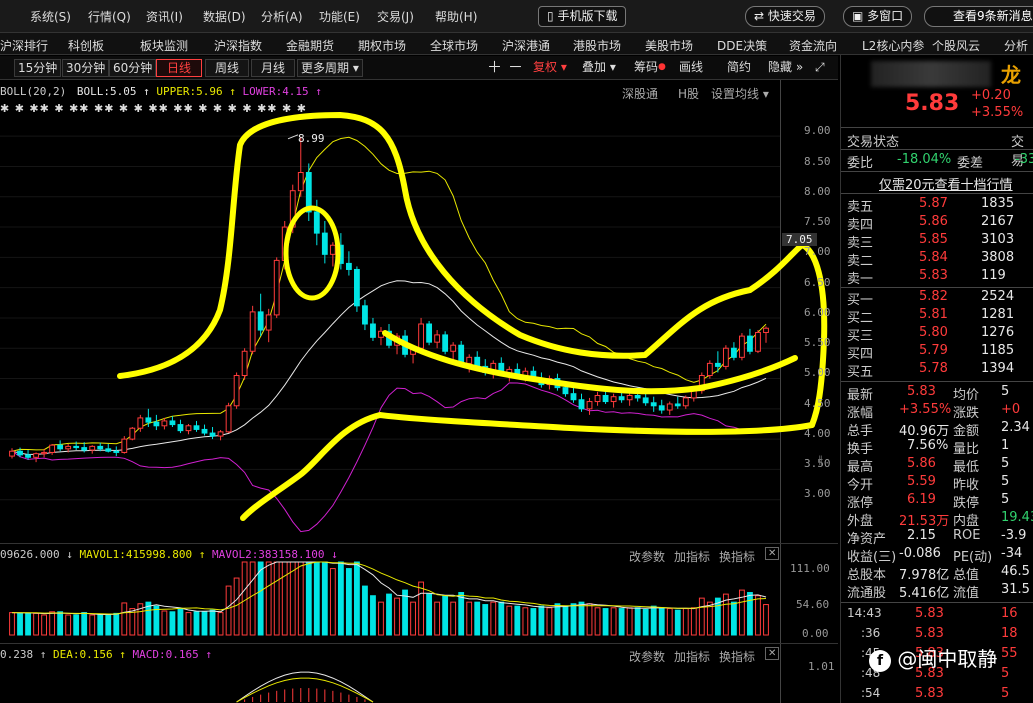 The image size is (1033, 703). What do you see at coordinates (785, 16) in the screenshot?
I see `quick-trade-button: ⇄ 快速交易` at bounding box center [785, 16].